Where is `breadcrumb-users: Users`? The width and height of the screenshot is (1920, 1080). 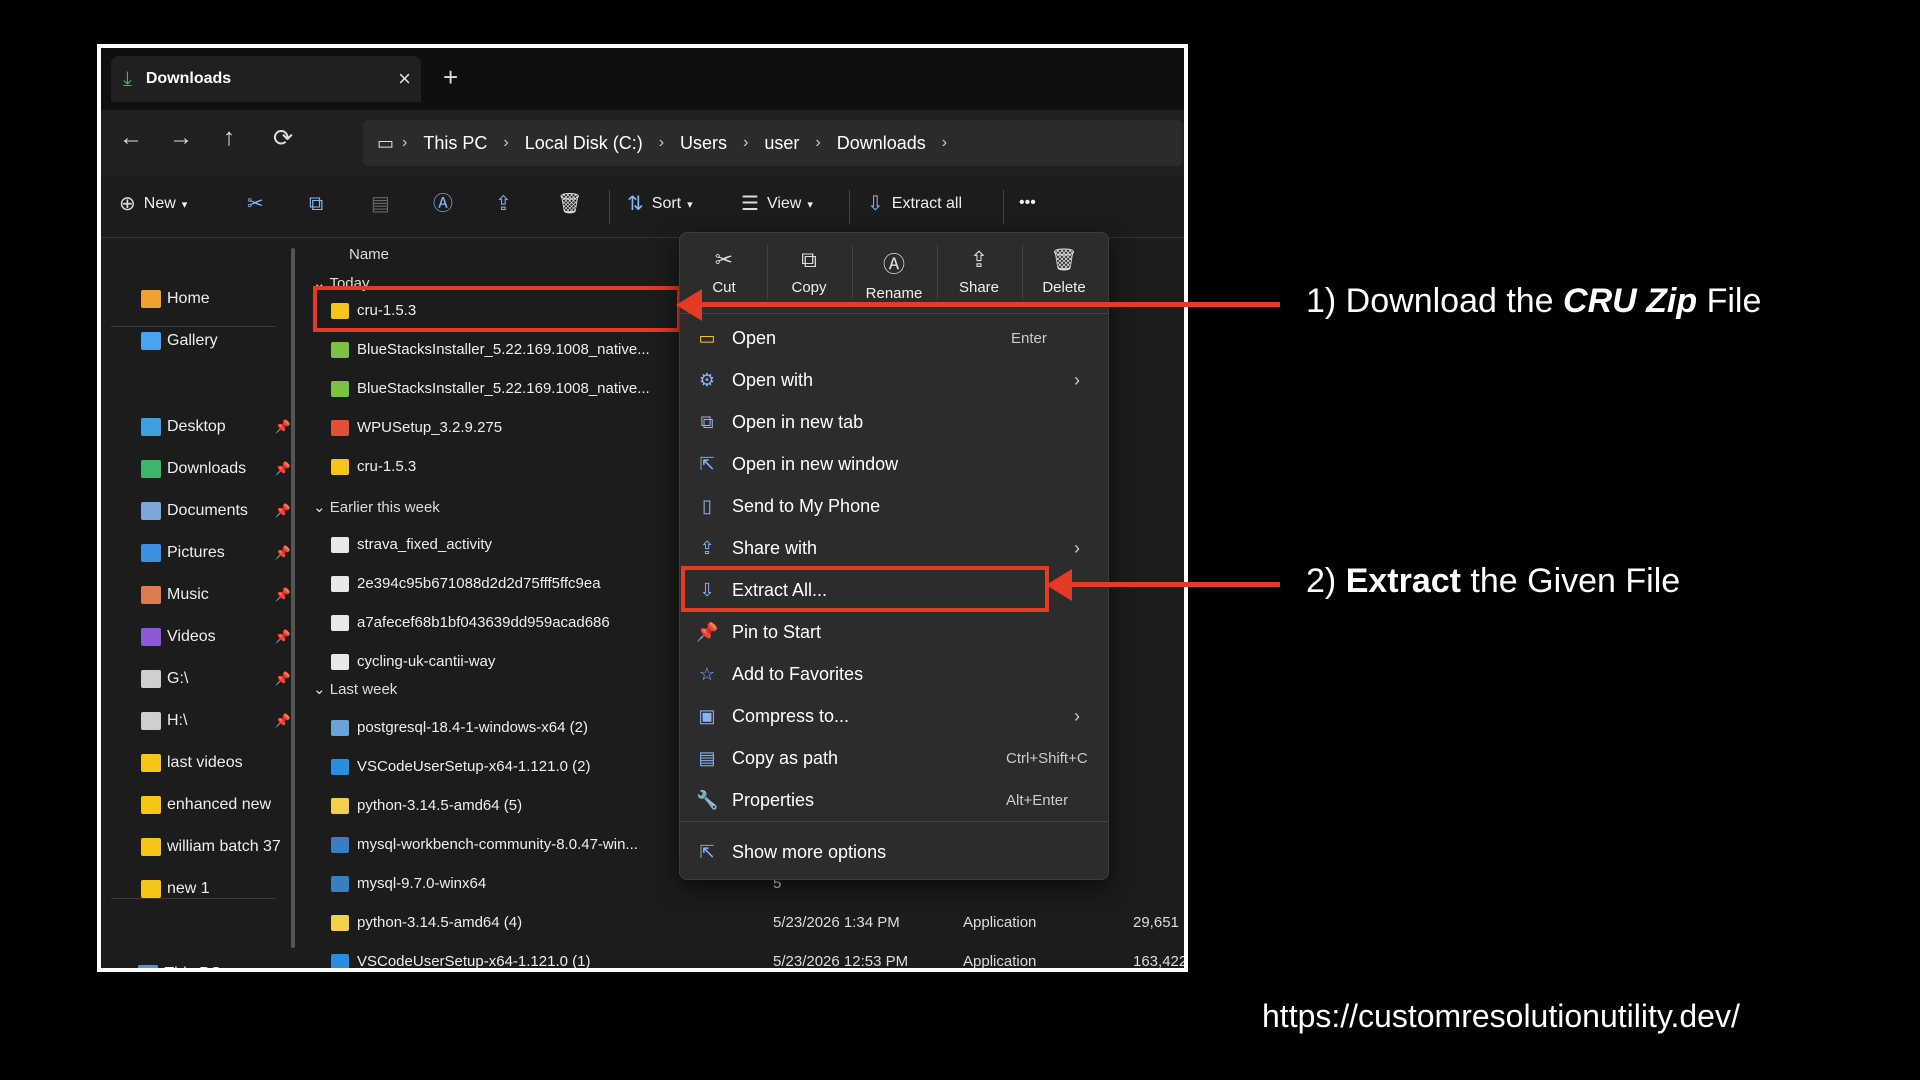 breadcrumb-users: Users is located at coordinates (703, 143).